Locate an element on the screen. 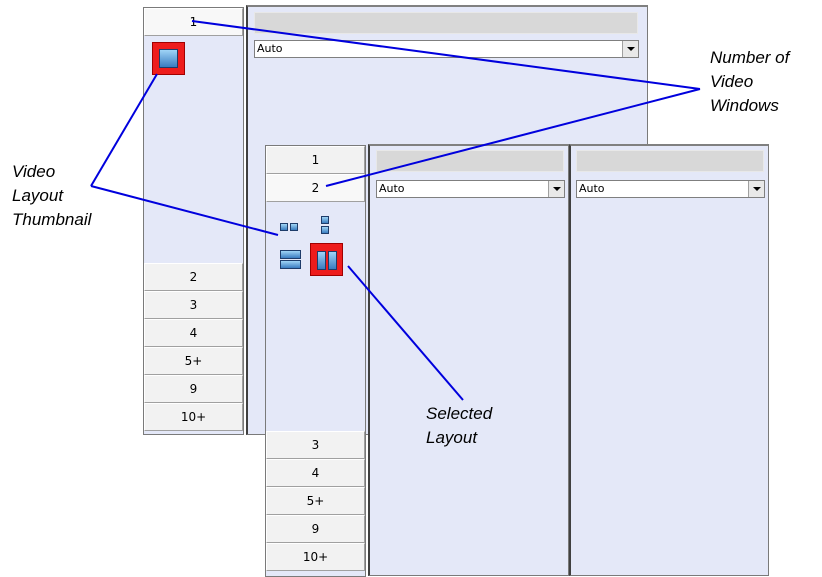 This screenshot has height=577, width=822. callout-line-2: Video is located at coordinates (732, 81).